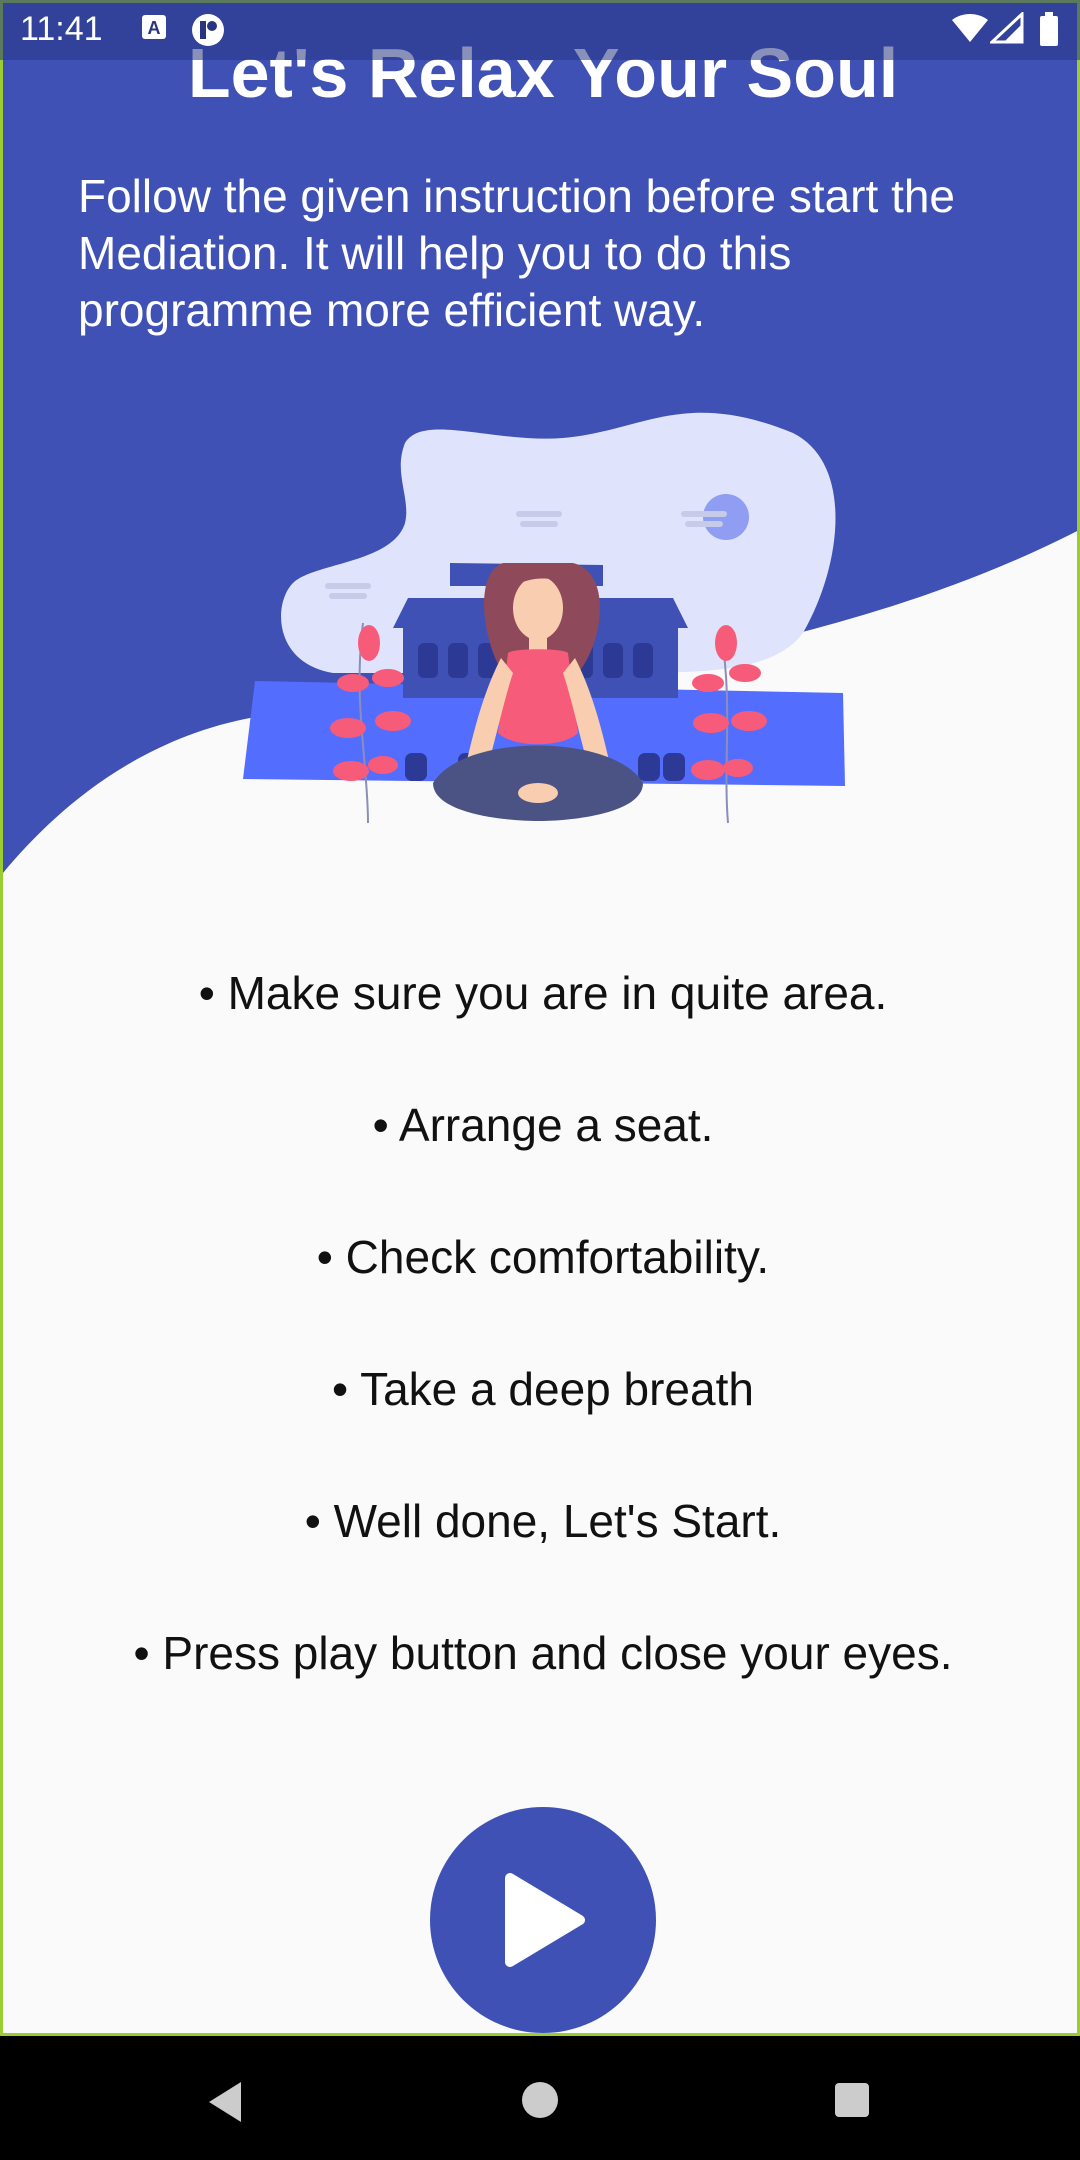  I want to click on instruction-item: • Check comfortability., so click(543, 1257).